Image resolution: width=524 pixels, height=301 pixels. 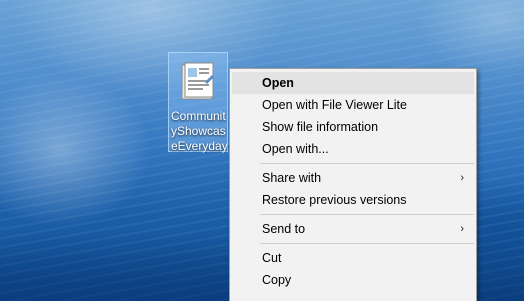 I want to click on menu-item-share-with: Share with ›, so click(x=353, y=178).